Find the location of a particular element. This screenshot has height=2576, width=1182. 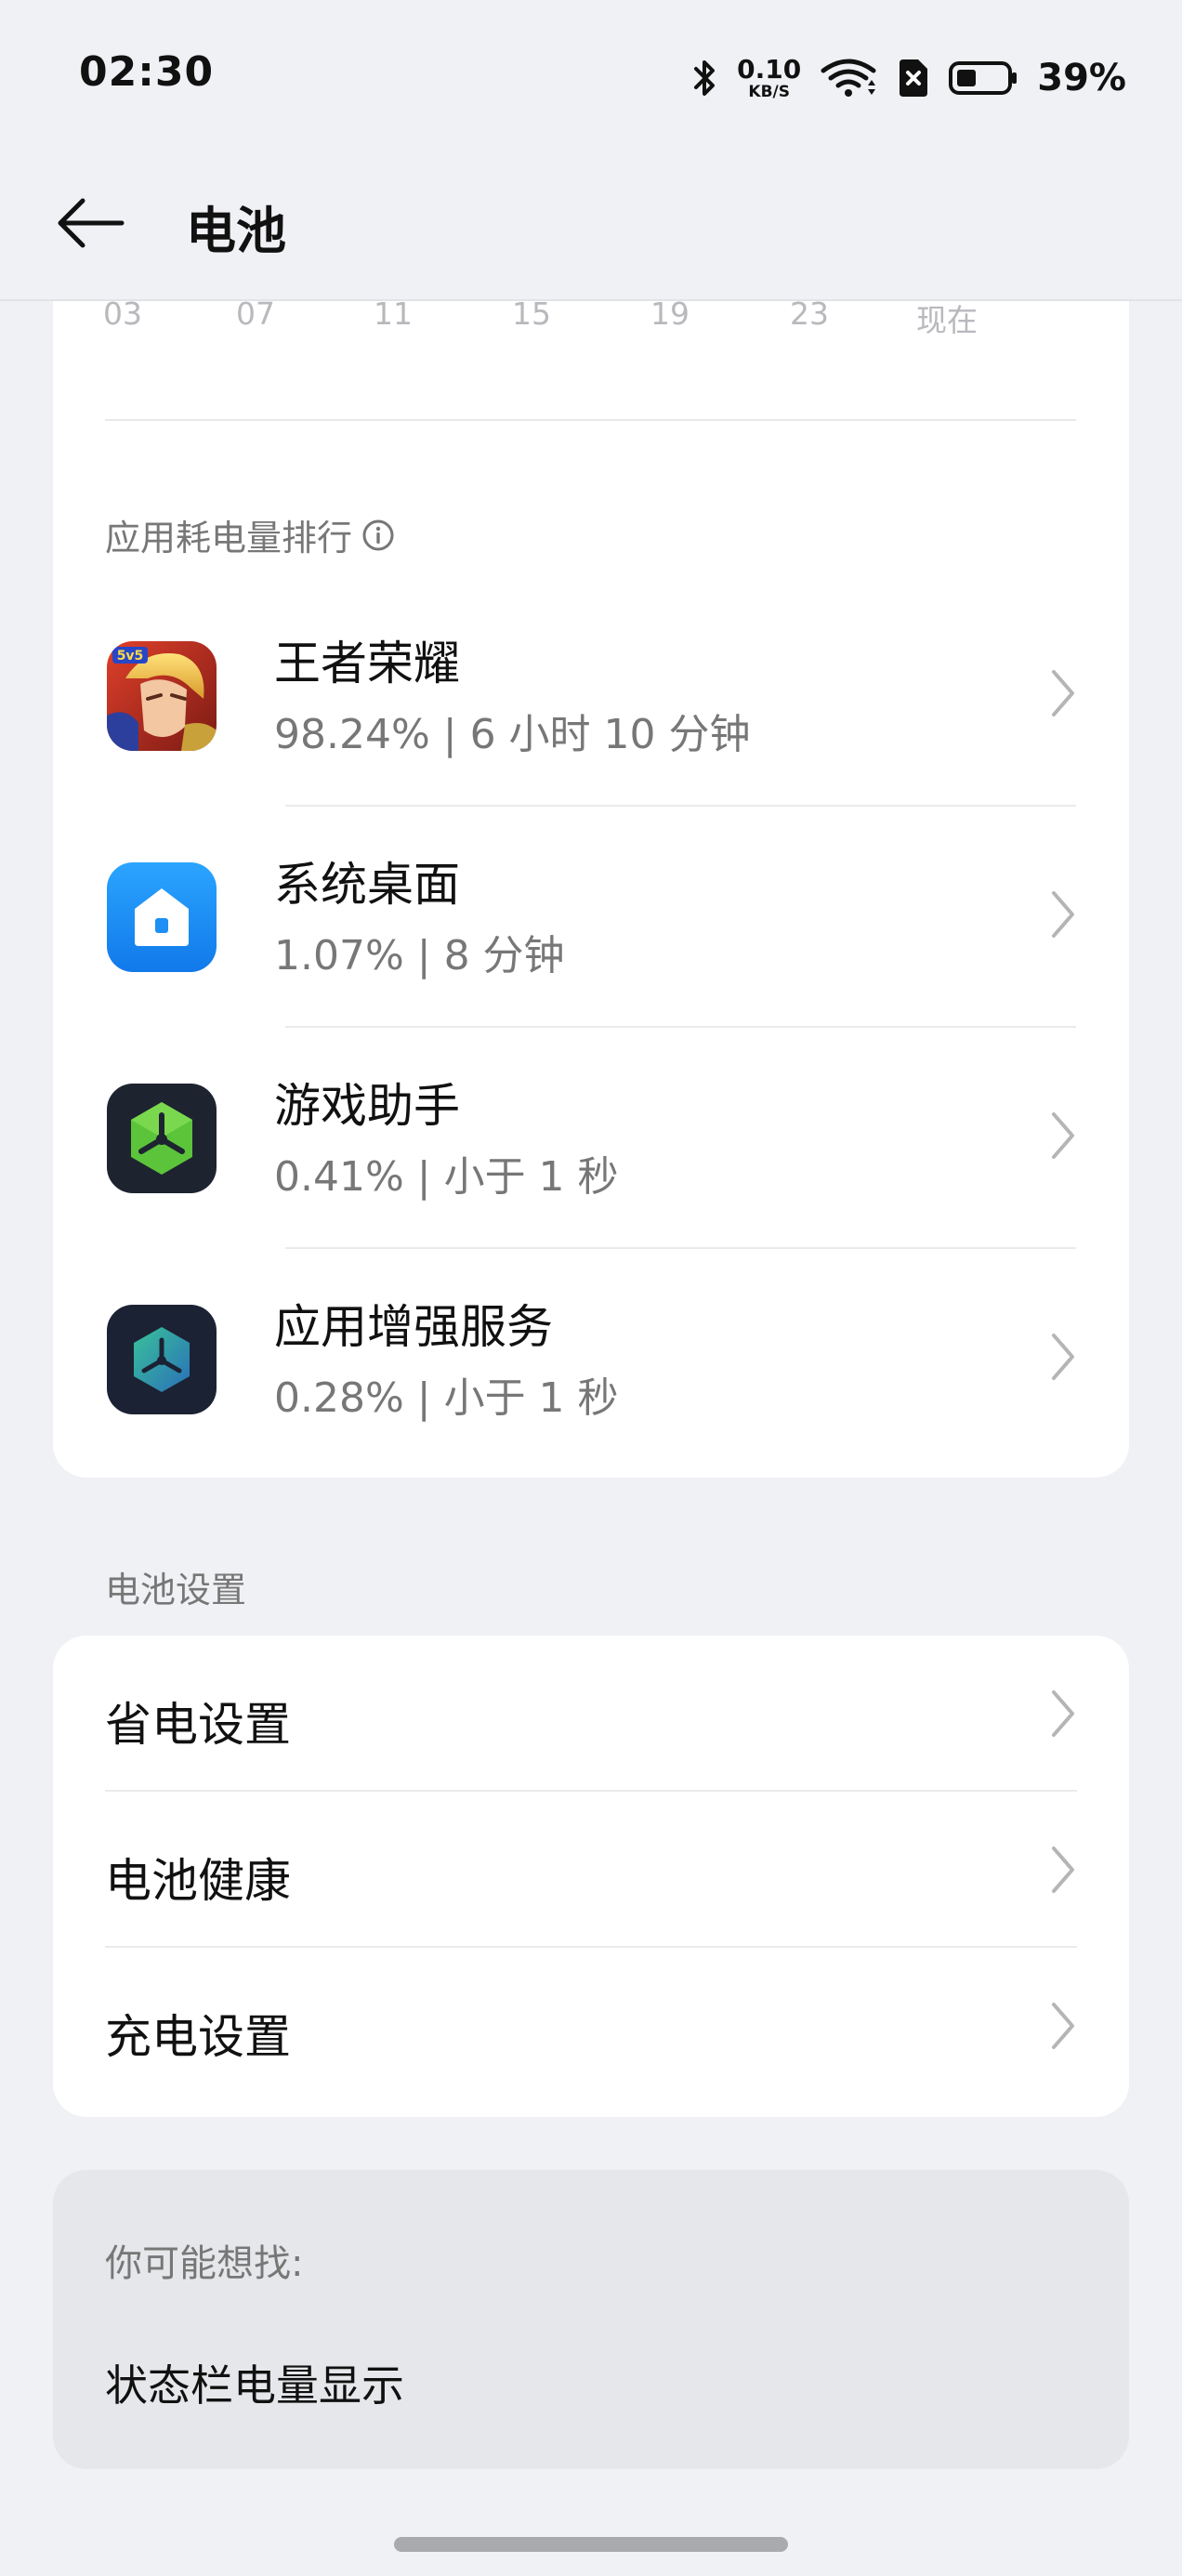

app-usage-stats: 98.24% | 6 小时 10 分钟 is located at coordinates (512, 734).